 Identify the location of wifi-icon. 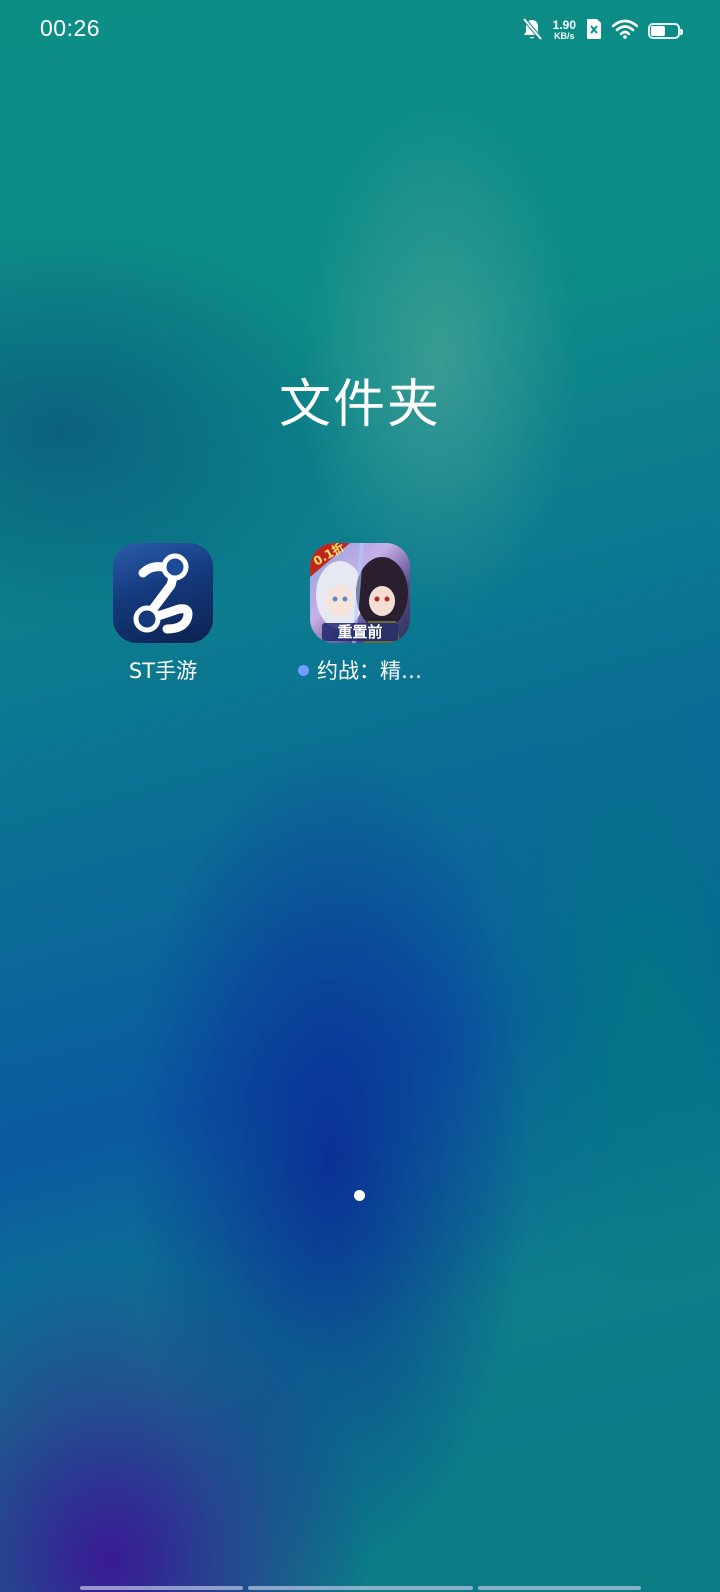
(625, 31).